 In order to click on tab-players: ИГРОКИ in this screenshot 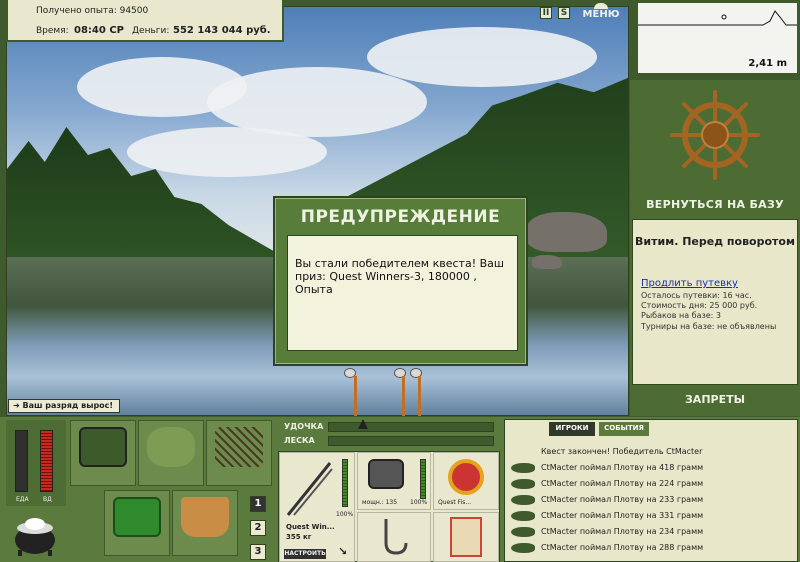, I will do `click(572, 429)`.